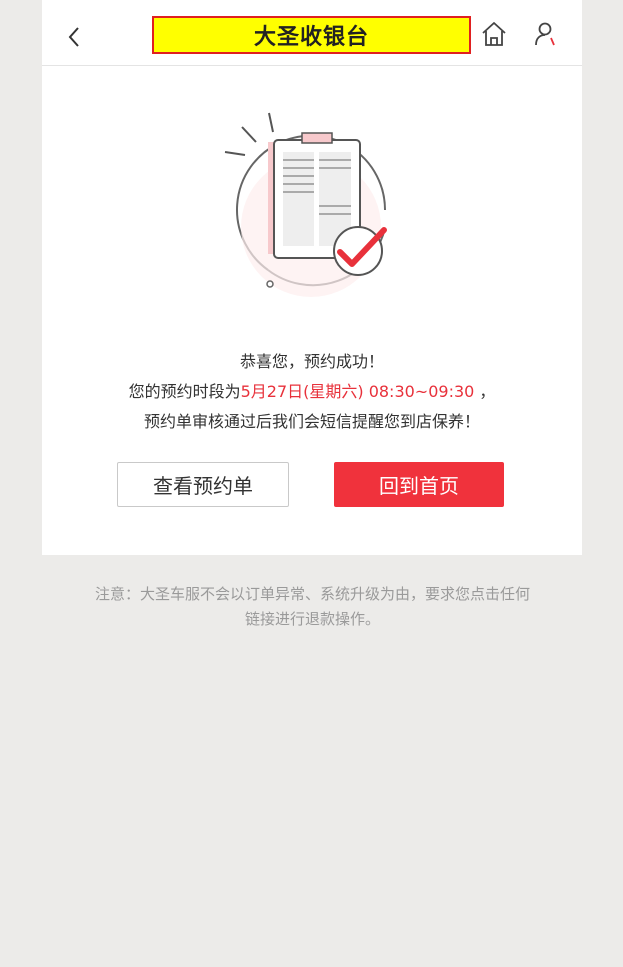  I want to click on slot-prefix: 您的预约时段为, so click(184, 391).